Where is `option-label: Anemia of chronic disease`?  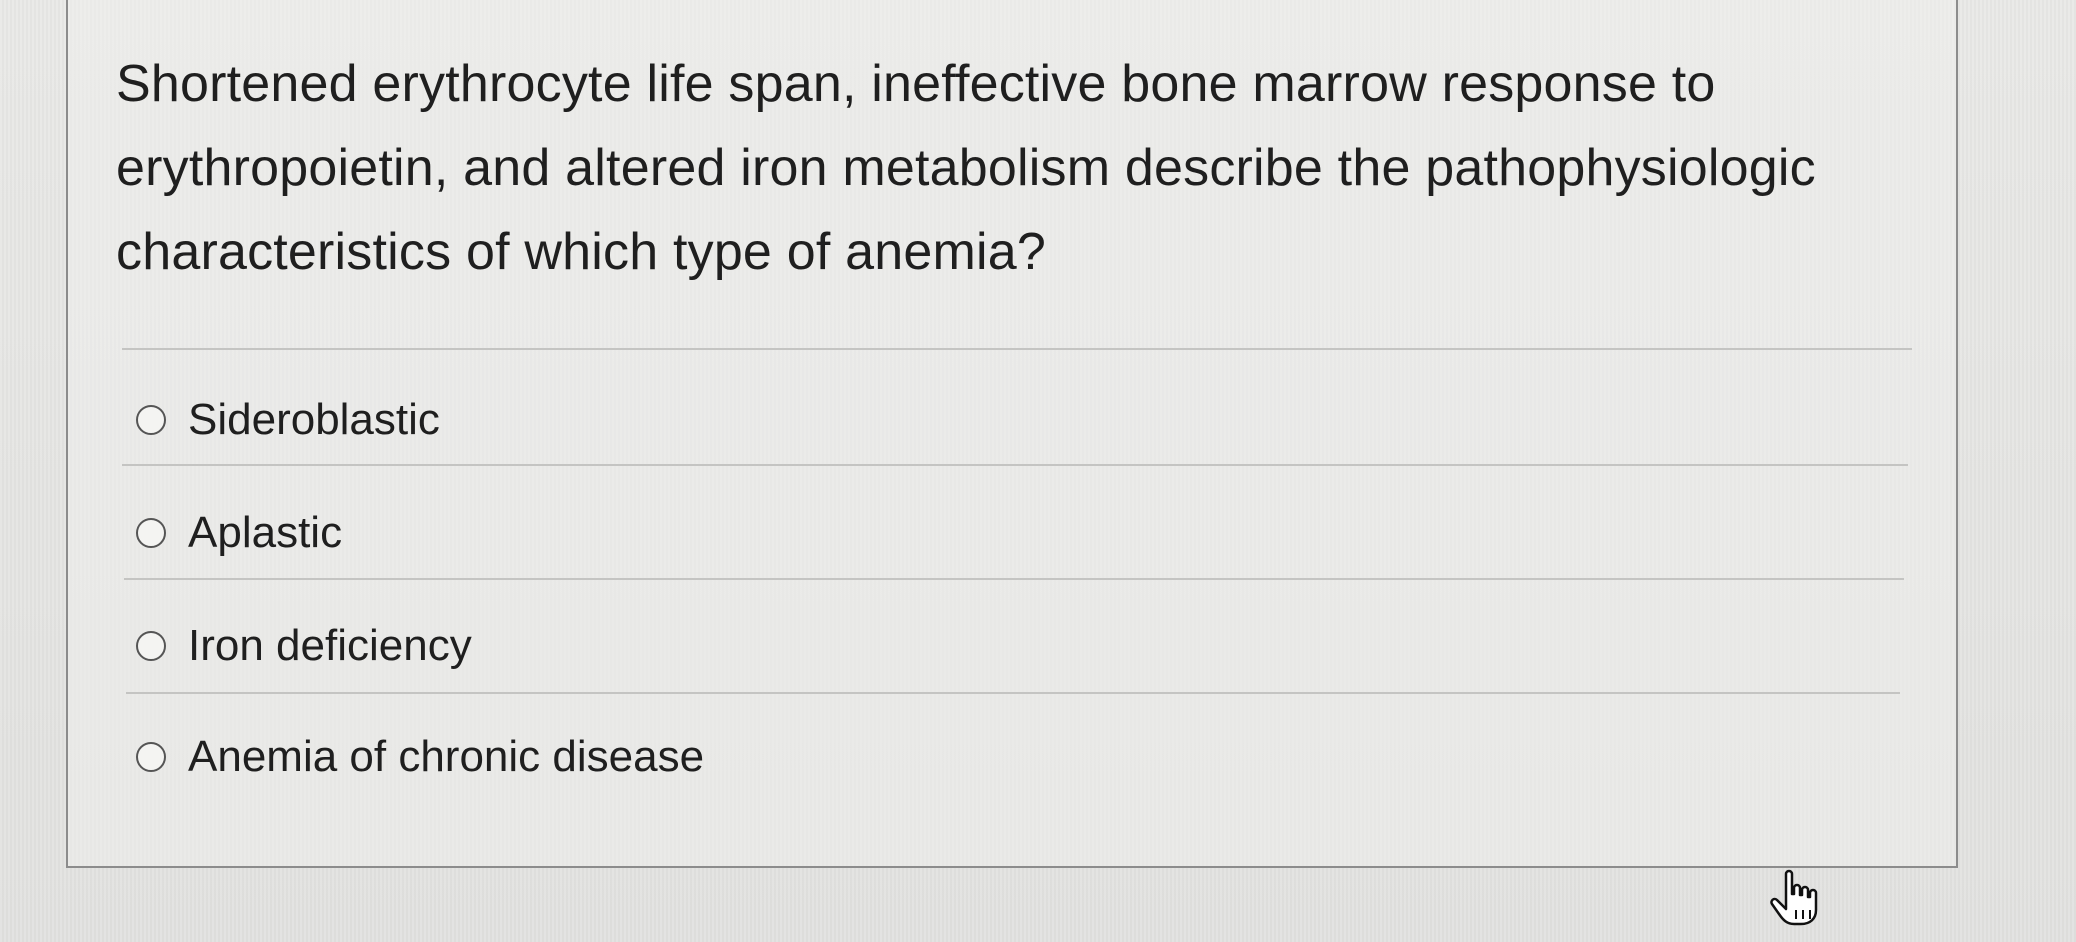
option-label: Anemia of chronic disease is located at coordinates (446, 756).